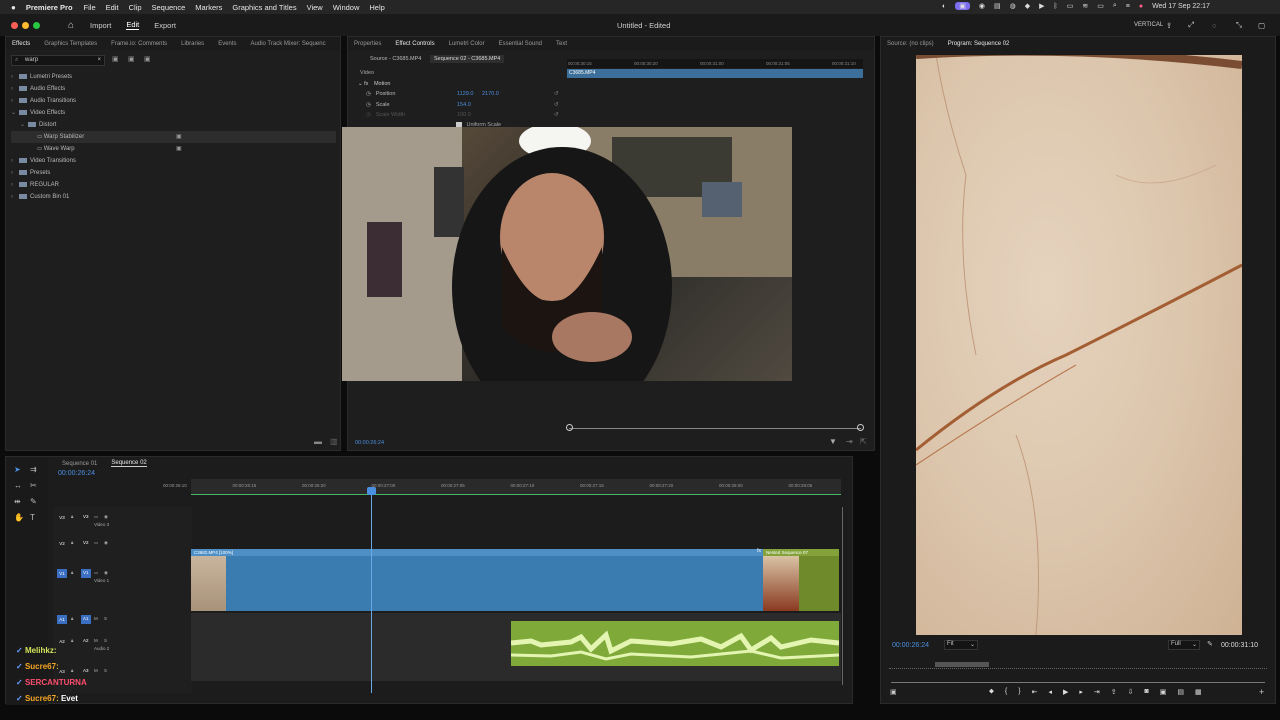  What do you see at coordinates (1078, 682) in the screenshot?
I see `program-scrollbar` at bounding box center [1078, 682].